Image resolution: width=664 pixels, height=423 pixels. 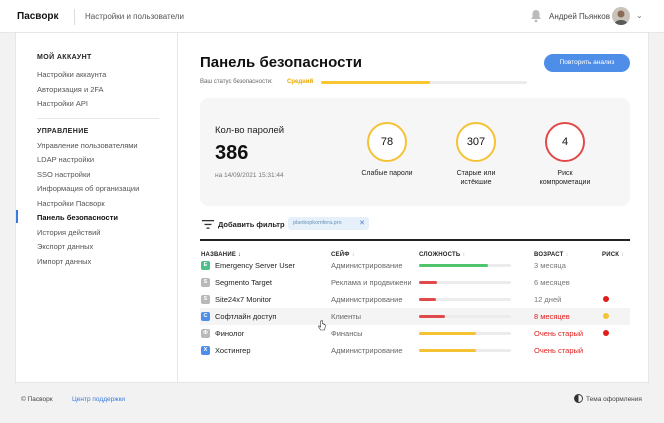 What do you see at coordinates (68, 232) in the screenshot?
I see `sidebar-item-history: История действий` at bounding box center [68, 232].